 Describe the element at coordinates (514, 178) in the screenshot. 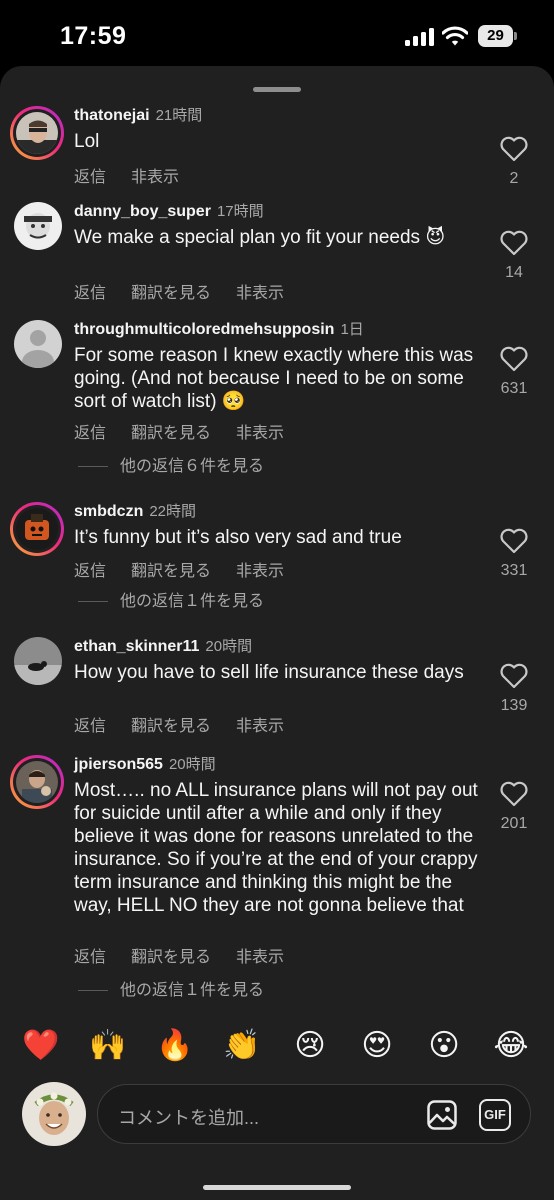

I see `like-count: 2` at that location.